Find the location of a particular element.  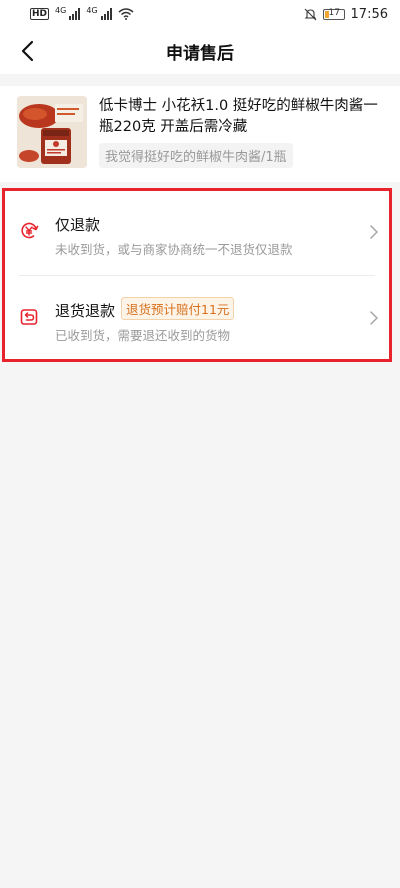

status-left: HD 4G 4G is located at coordinates (82, 12).